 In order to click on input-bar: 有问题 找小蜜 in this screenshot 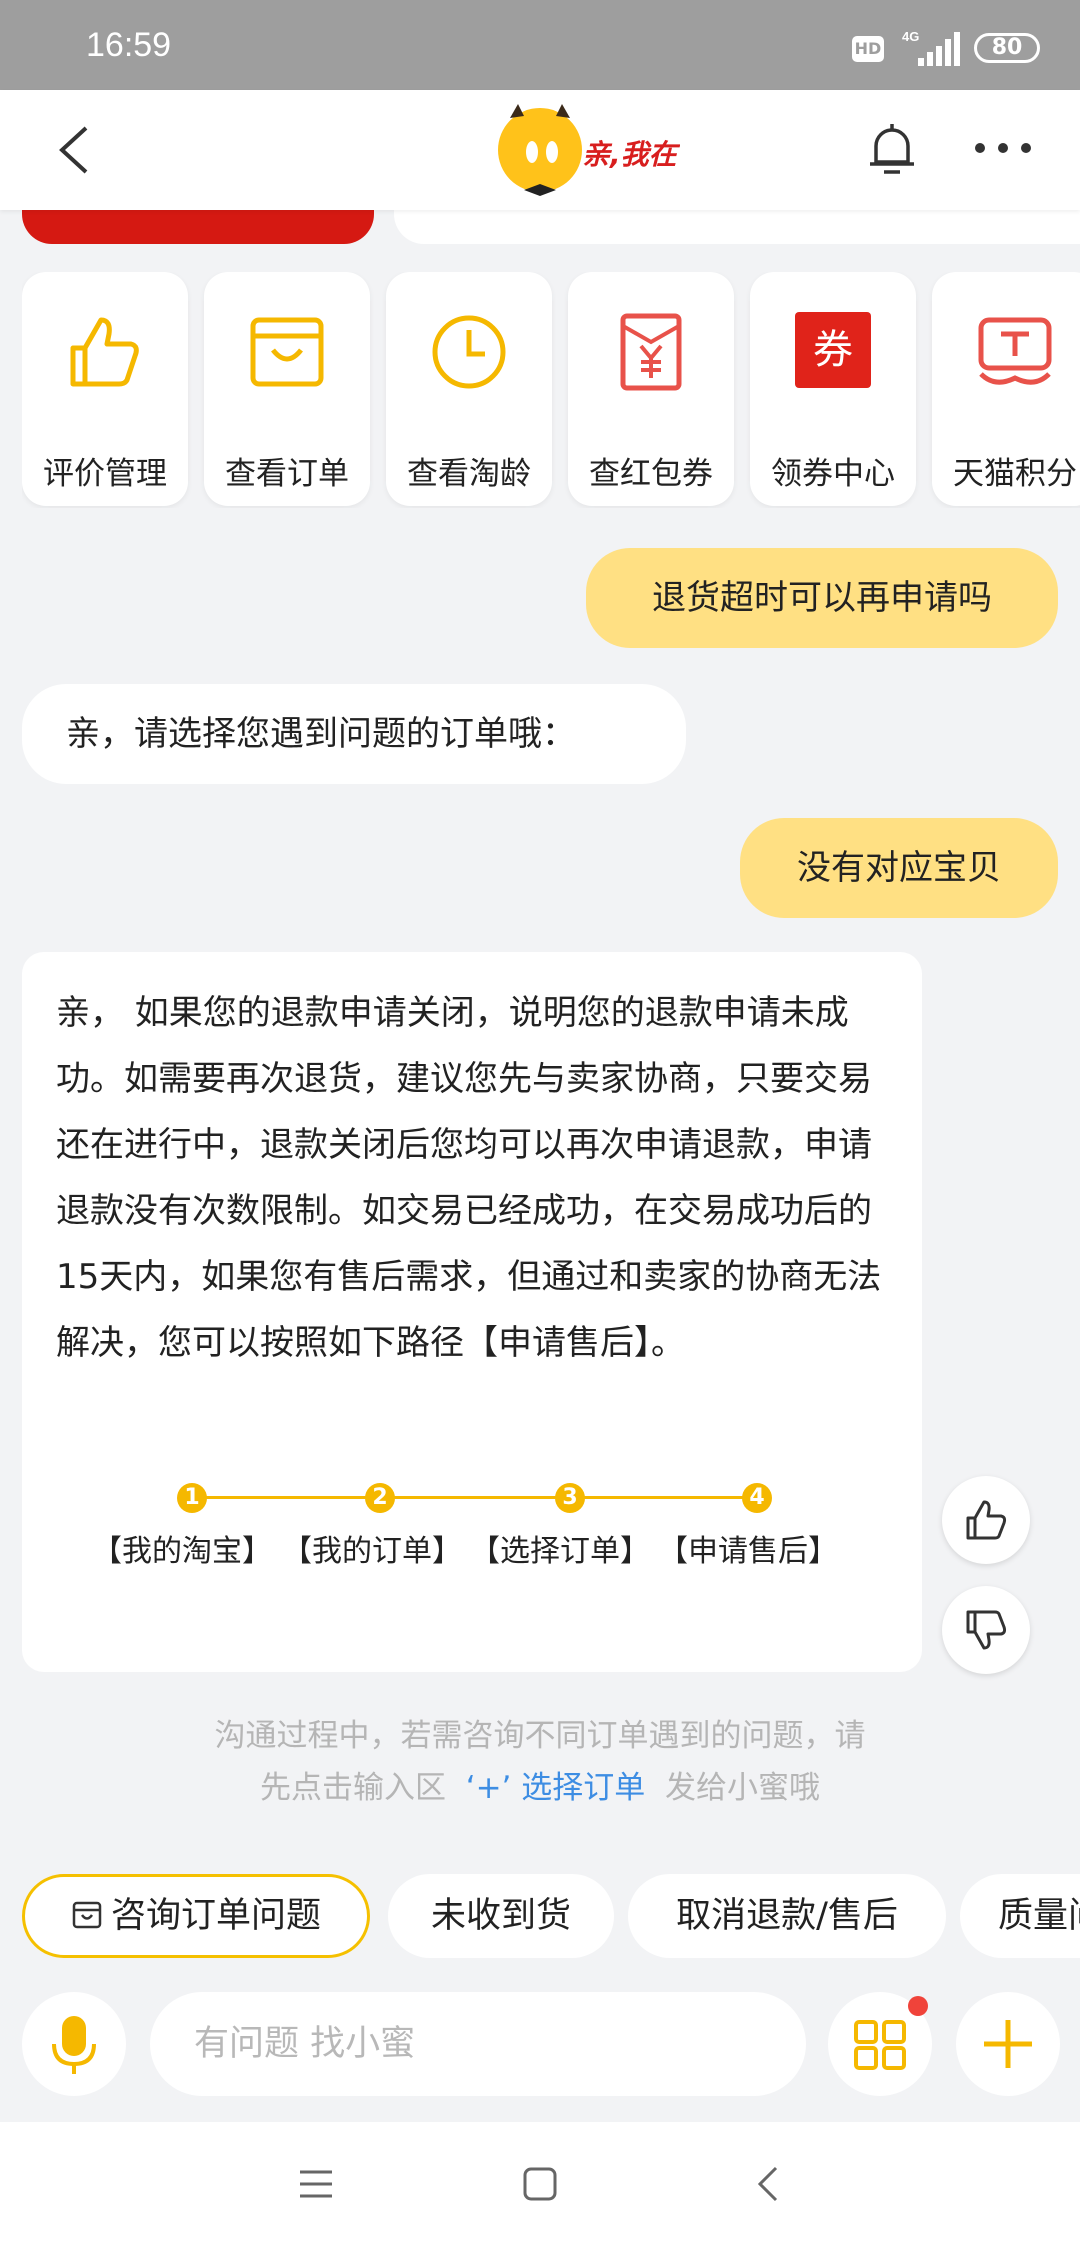, I will do `click(540, 2047)`.